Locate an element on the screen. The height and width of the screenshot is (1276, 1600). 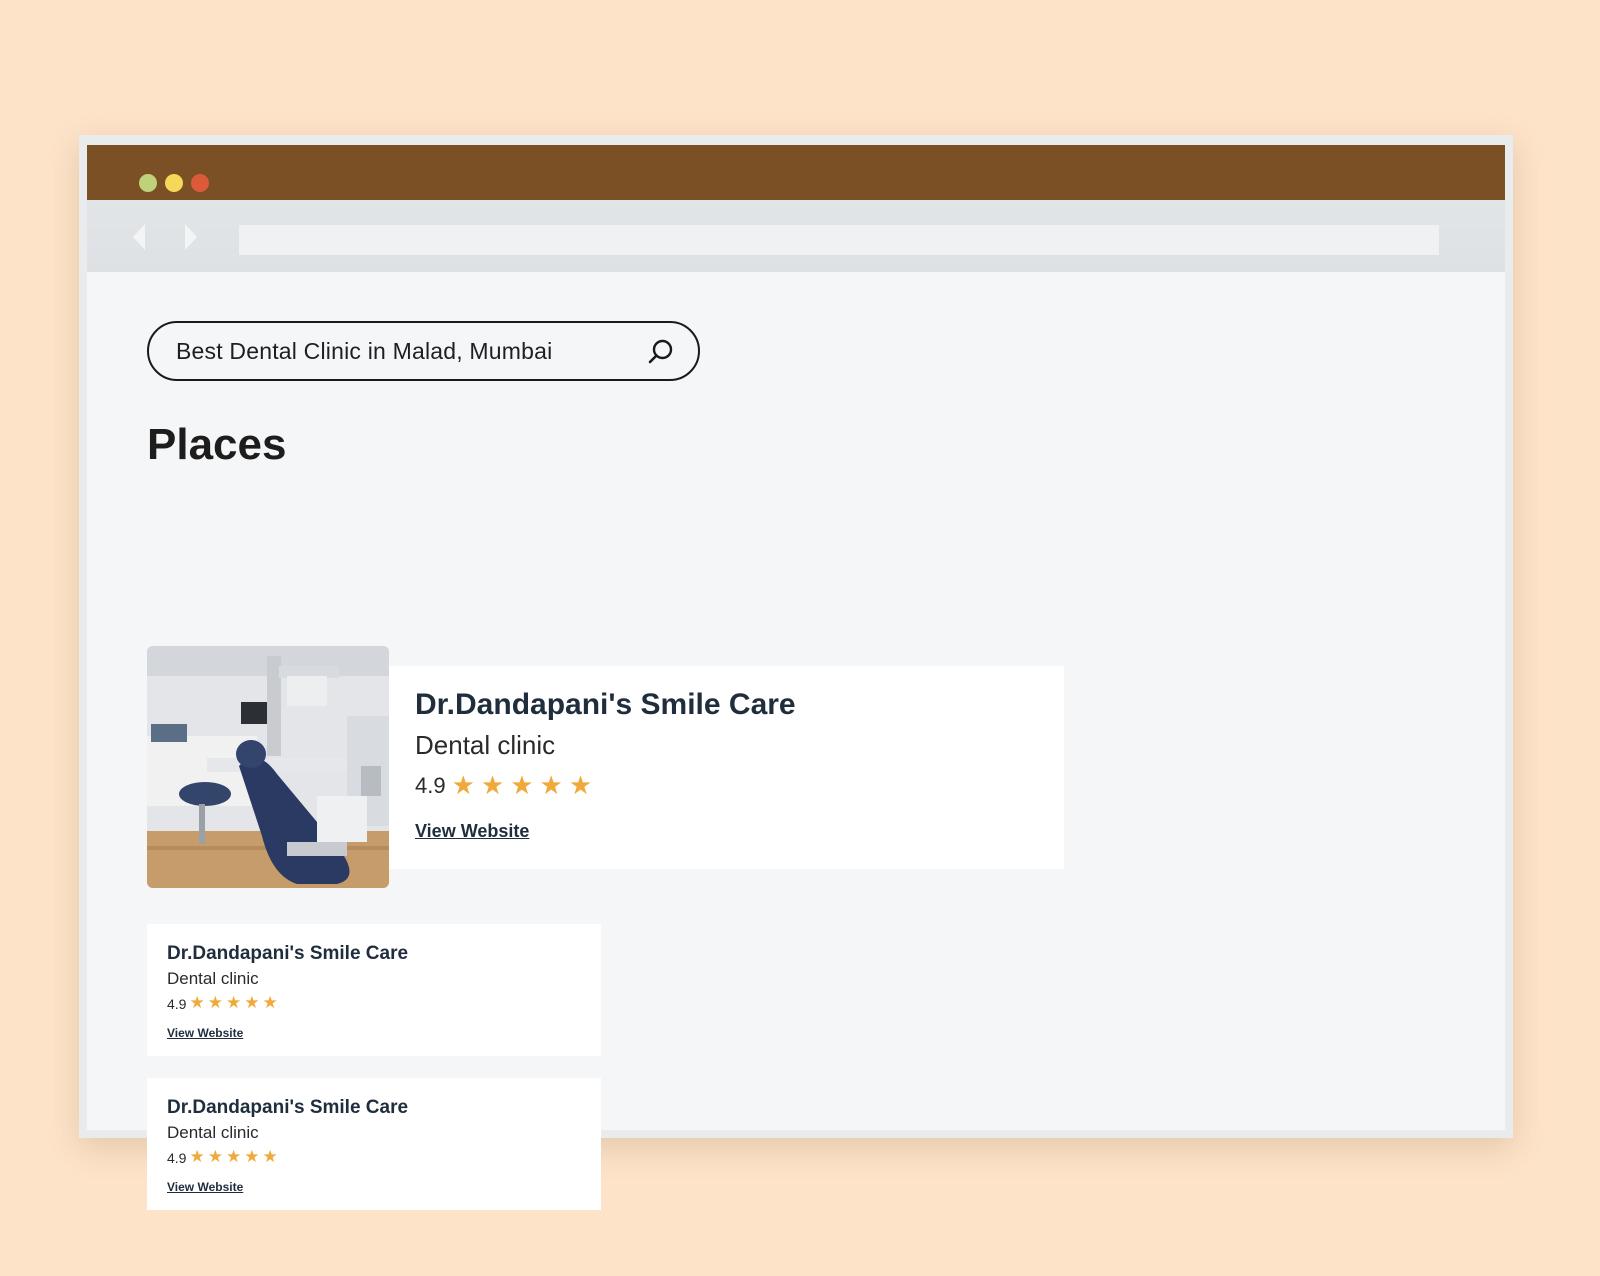
dental-clinic-photo is located at coordinates (268, 767).